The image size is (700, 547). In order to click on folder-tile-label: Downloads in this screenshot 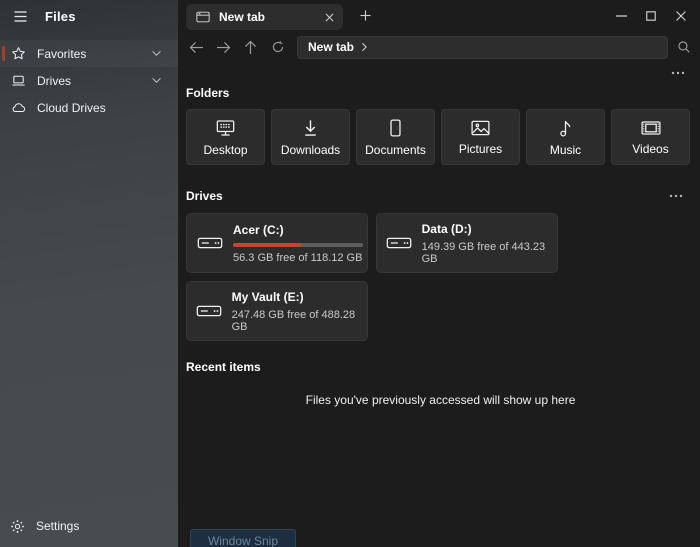, I will do `click(310, 149)`.